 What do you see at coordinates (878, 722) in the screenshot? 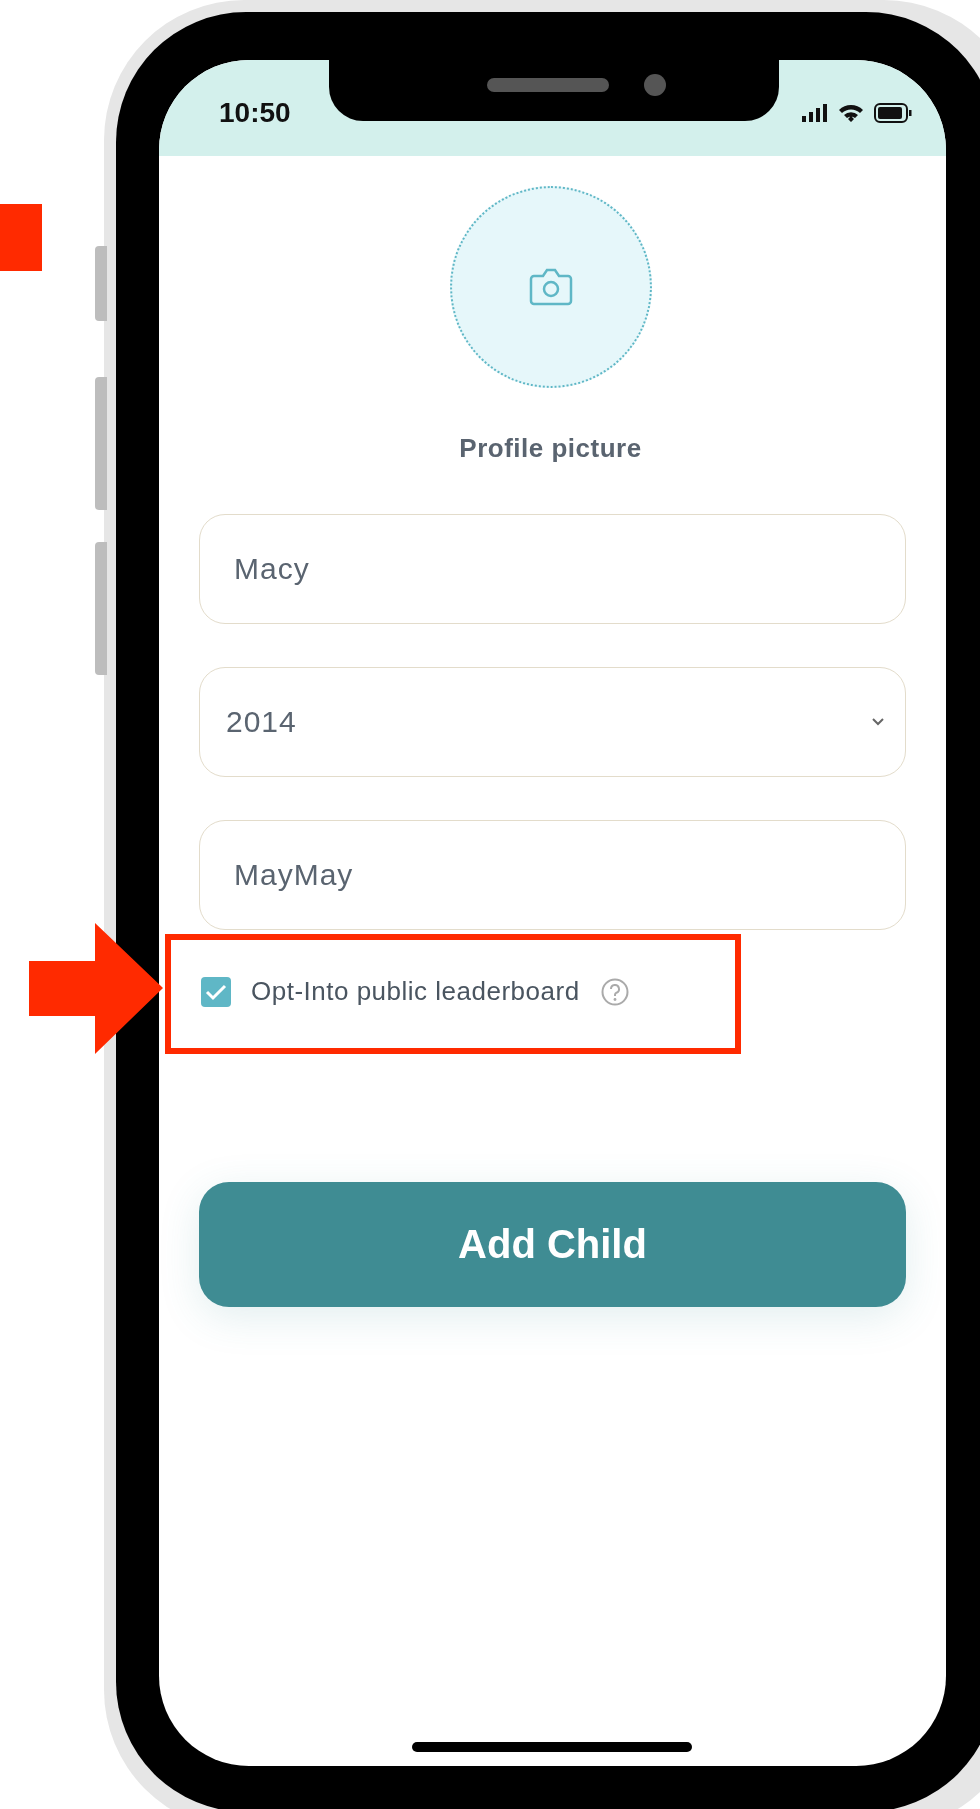
I see `chevron-down-icon` at bounding box center [878, 722].